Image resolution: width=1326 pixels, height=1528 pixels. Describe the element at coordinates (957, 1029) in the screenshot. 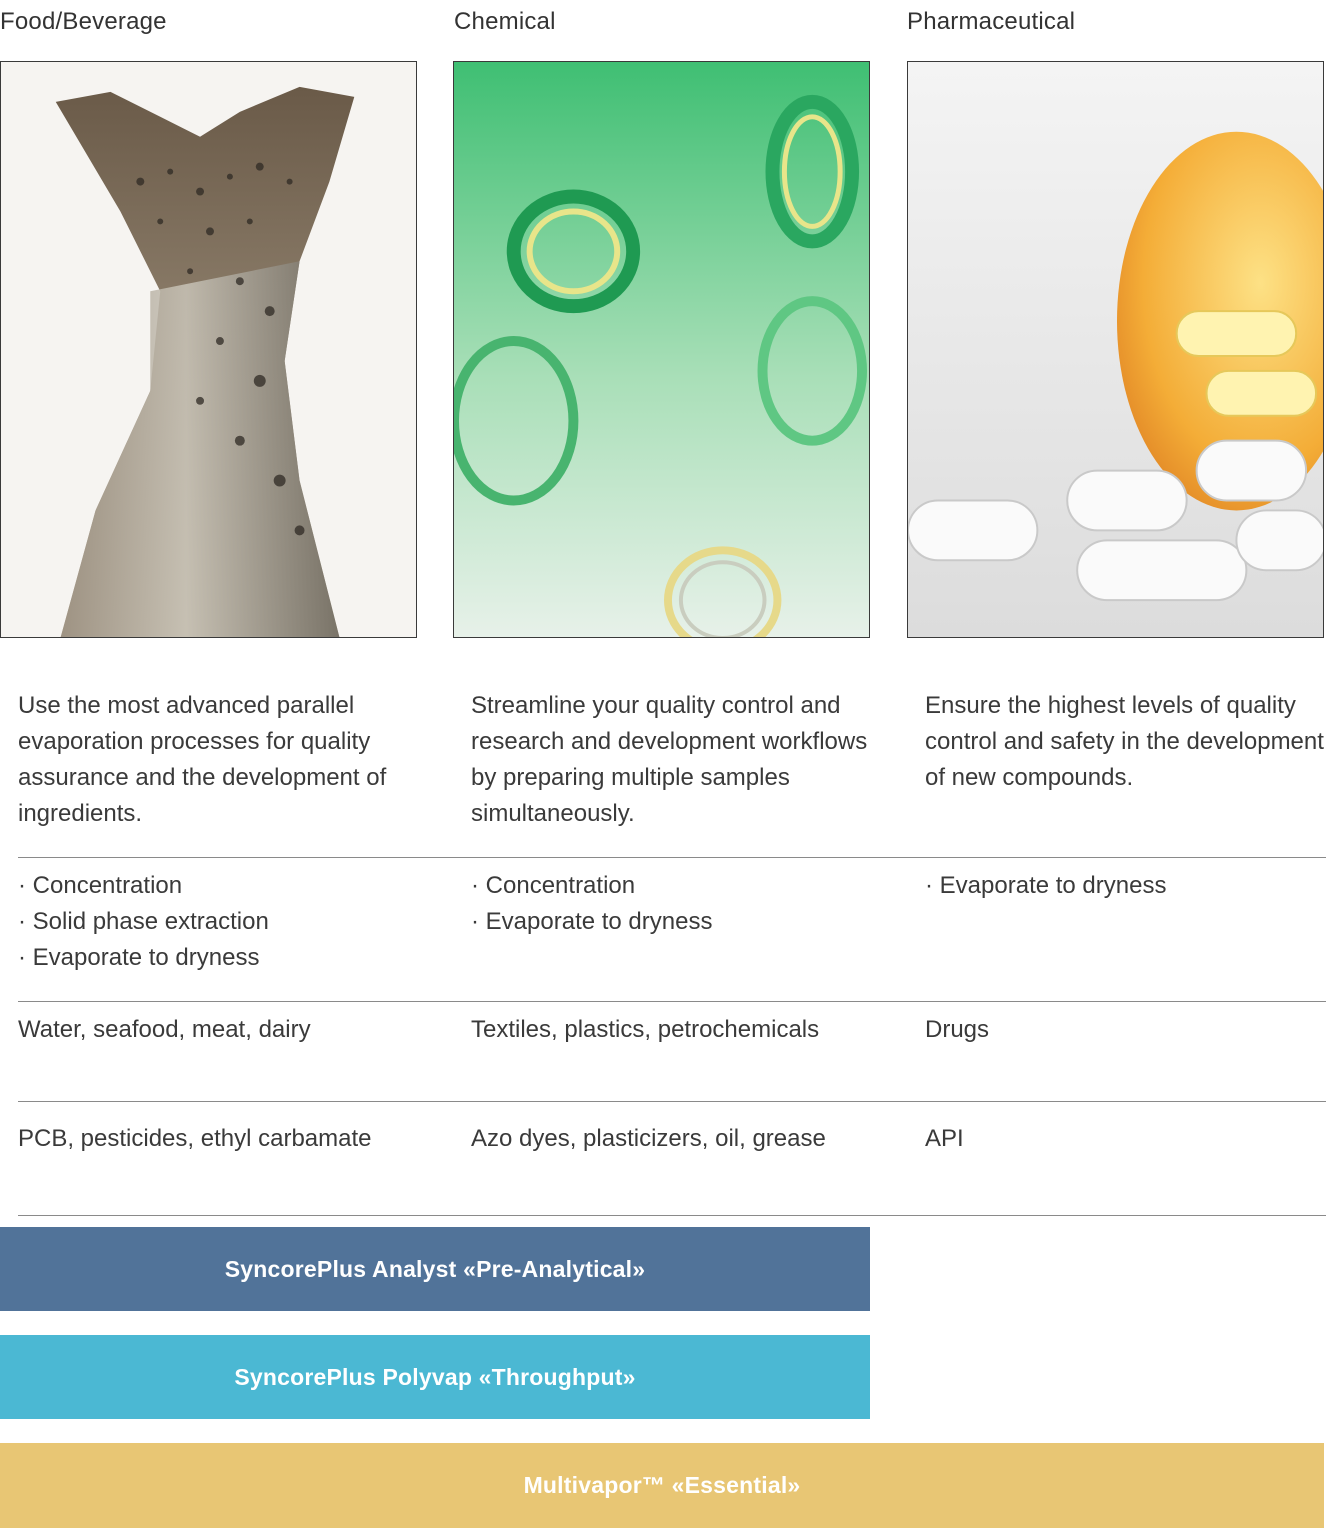

I see `samples-pharmaceutical: Drugs` at that location.